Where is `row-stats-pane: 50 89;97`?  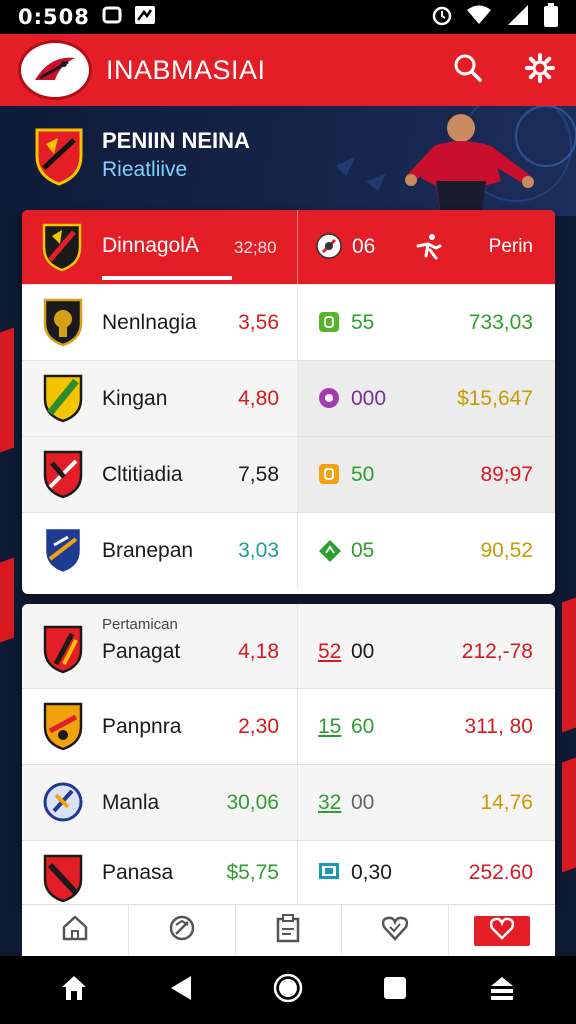
row-stats-pane: 50 89;97 is located at coordinates (426, 474).